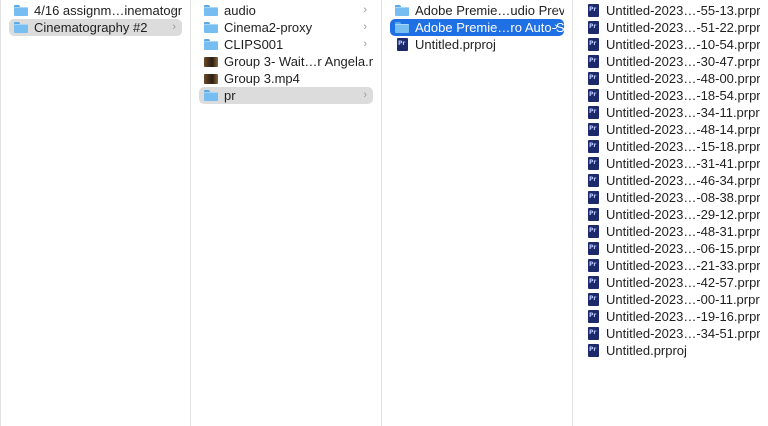 The image size is (768, 426). Describe the element at coordinates (683, 265) in the screenshot. I see `item-label: Untitled-2023…-21-33.prproj` at that location.